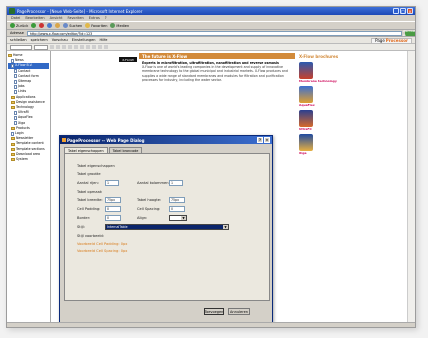  I want to click on favorites-button: Favoriten, so click(96, 25).